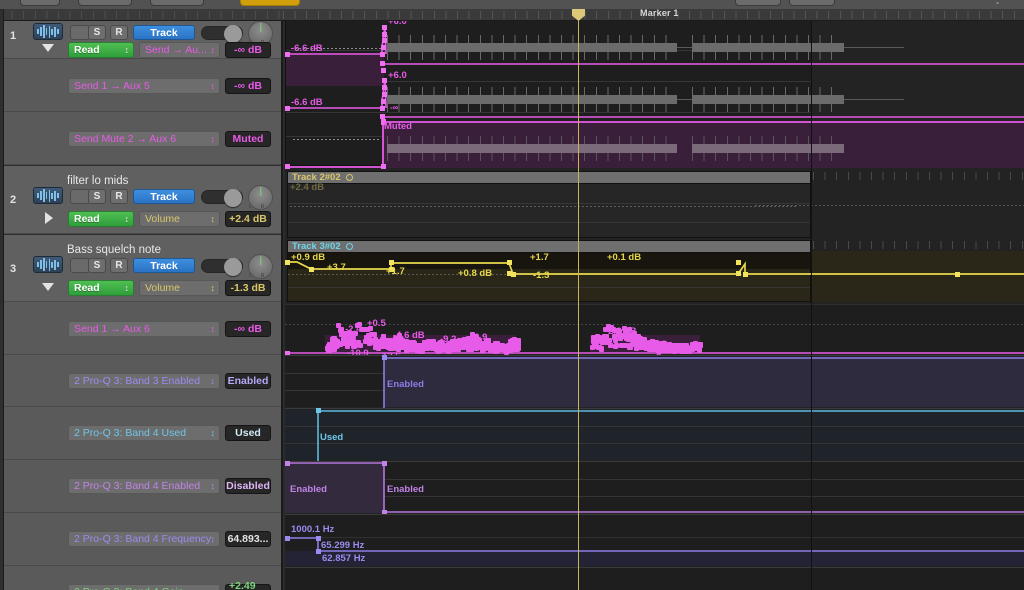 The height and width of the screenshot is (590, 1024). What do you see at coordinates (114, 250) in the screenshot?
I see `track-name-3: Bass squelch note` at bounding box center [114, 250].